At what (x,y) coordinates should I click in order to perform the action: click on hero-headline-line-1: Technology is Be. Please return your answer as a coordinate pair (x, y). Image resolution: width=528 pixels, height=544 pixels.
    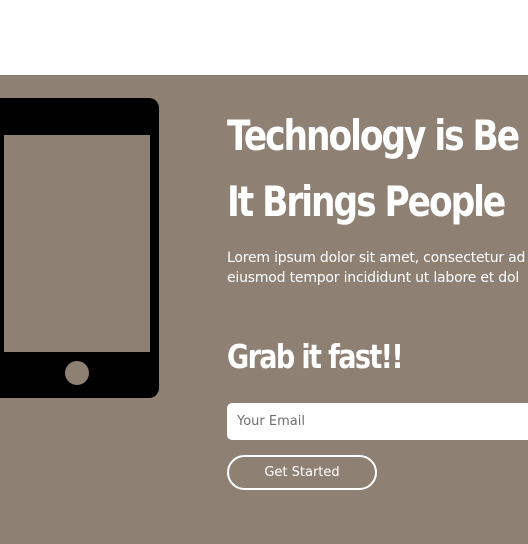
    Looking at the image, I should click on (373, 135).